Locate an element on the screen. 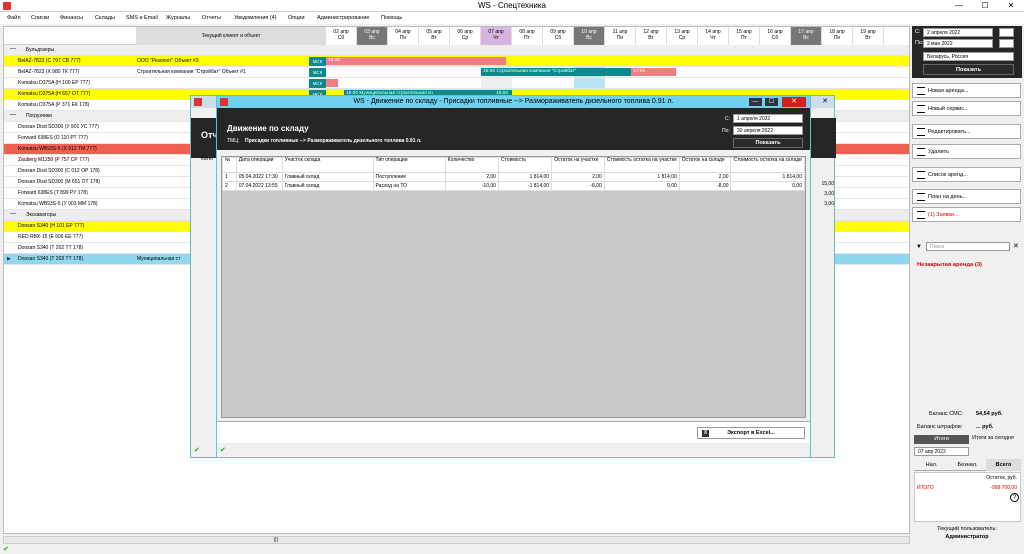 The image size is (1024, 554). menu-item-3: Склады is located at coordinates (105, 18).